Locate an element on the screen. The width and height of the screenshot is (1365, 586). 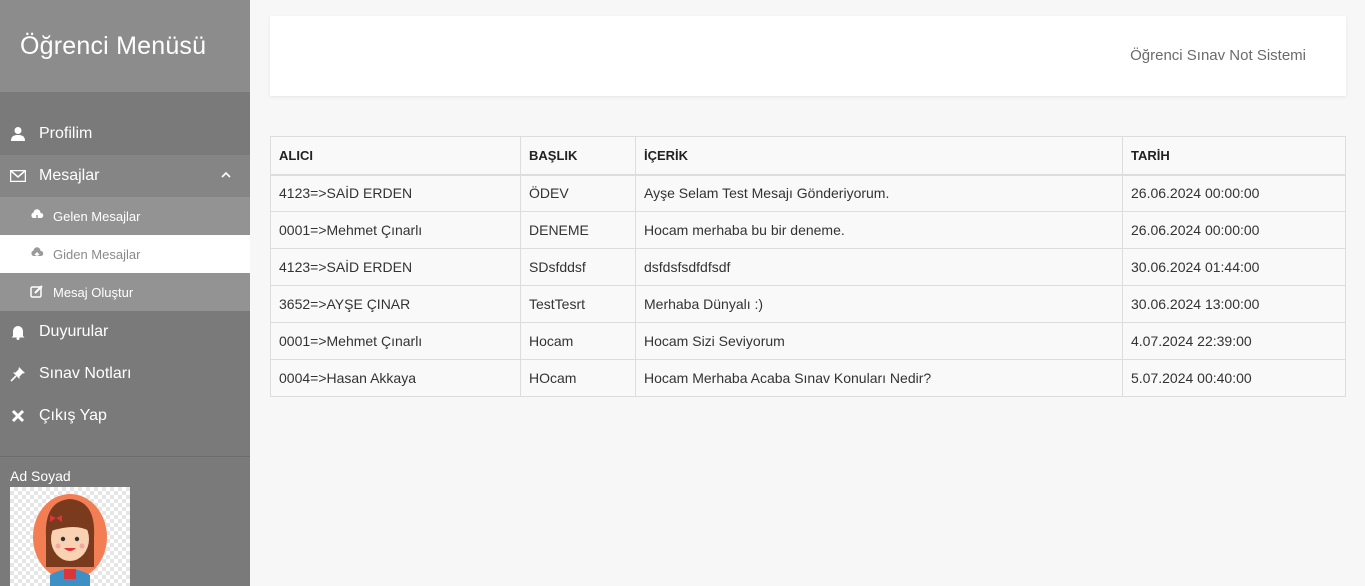
cell-content: Ayşe Selam Test Mesajı Gönderiyorum. is located at coordinates (879, 193).